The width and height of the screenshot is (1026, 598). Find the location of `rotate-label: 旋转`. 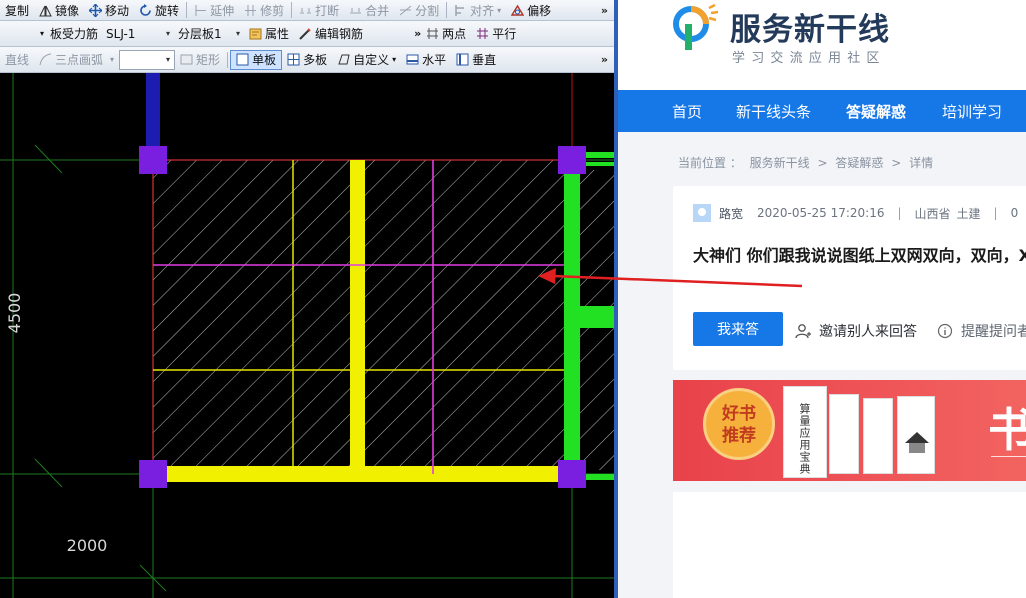

rotate-label: 旋转 is located at coordinates (167, 10).